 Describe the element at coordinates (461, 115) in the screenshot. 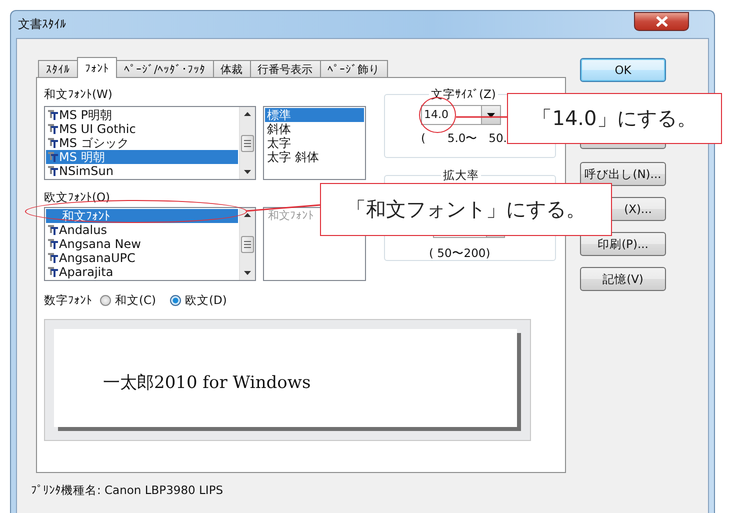

I see `size-combo: 14.0` at that location.